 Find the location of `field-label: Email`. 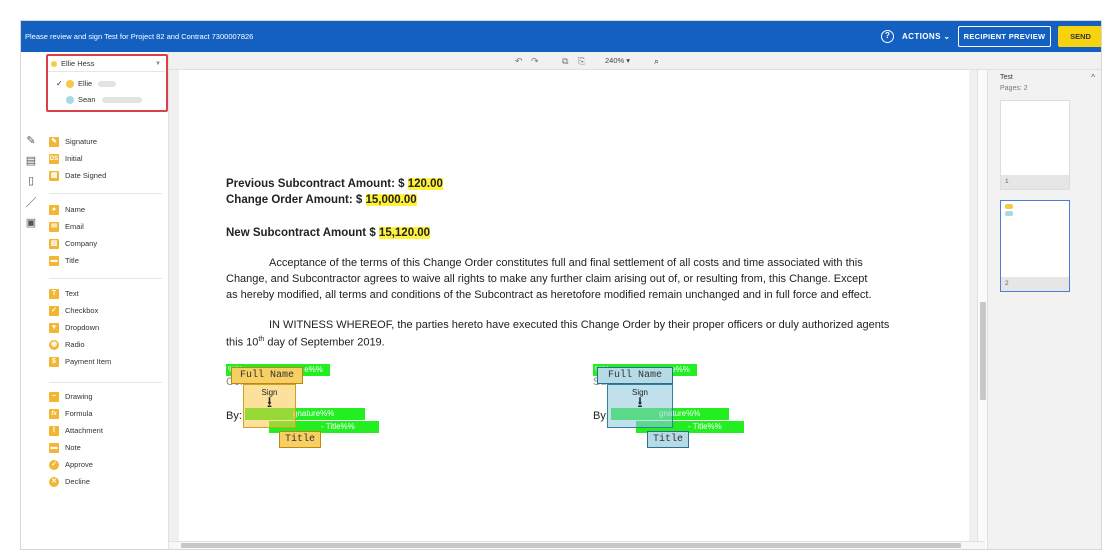

field-label: Email is located at coordinates (74, 226).